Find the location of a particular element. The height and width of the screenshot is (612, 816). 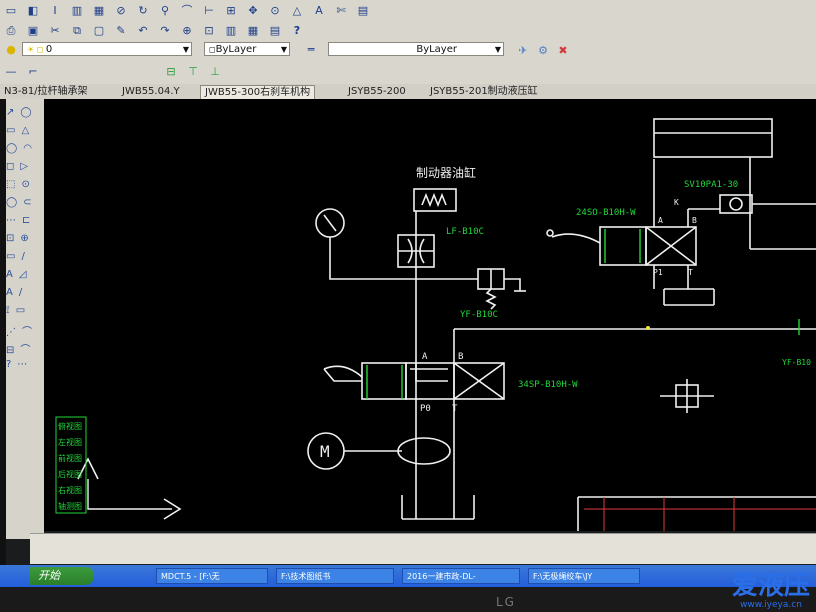

tool-row-1: ↗◯ is located at coordinates (22, 112).